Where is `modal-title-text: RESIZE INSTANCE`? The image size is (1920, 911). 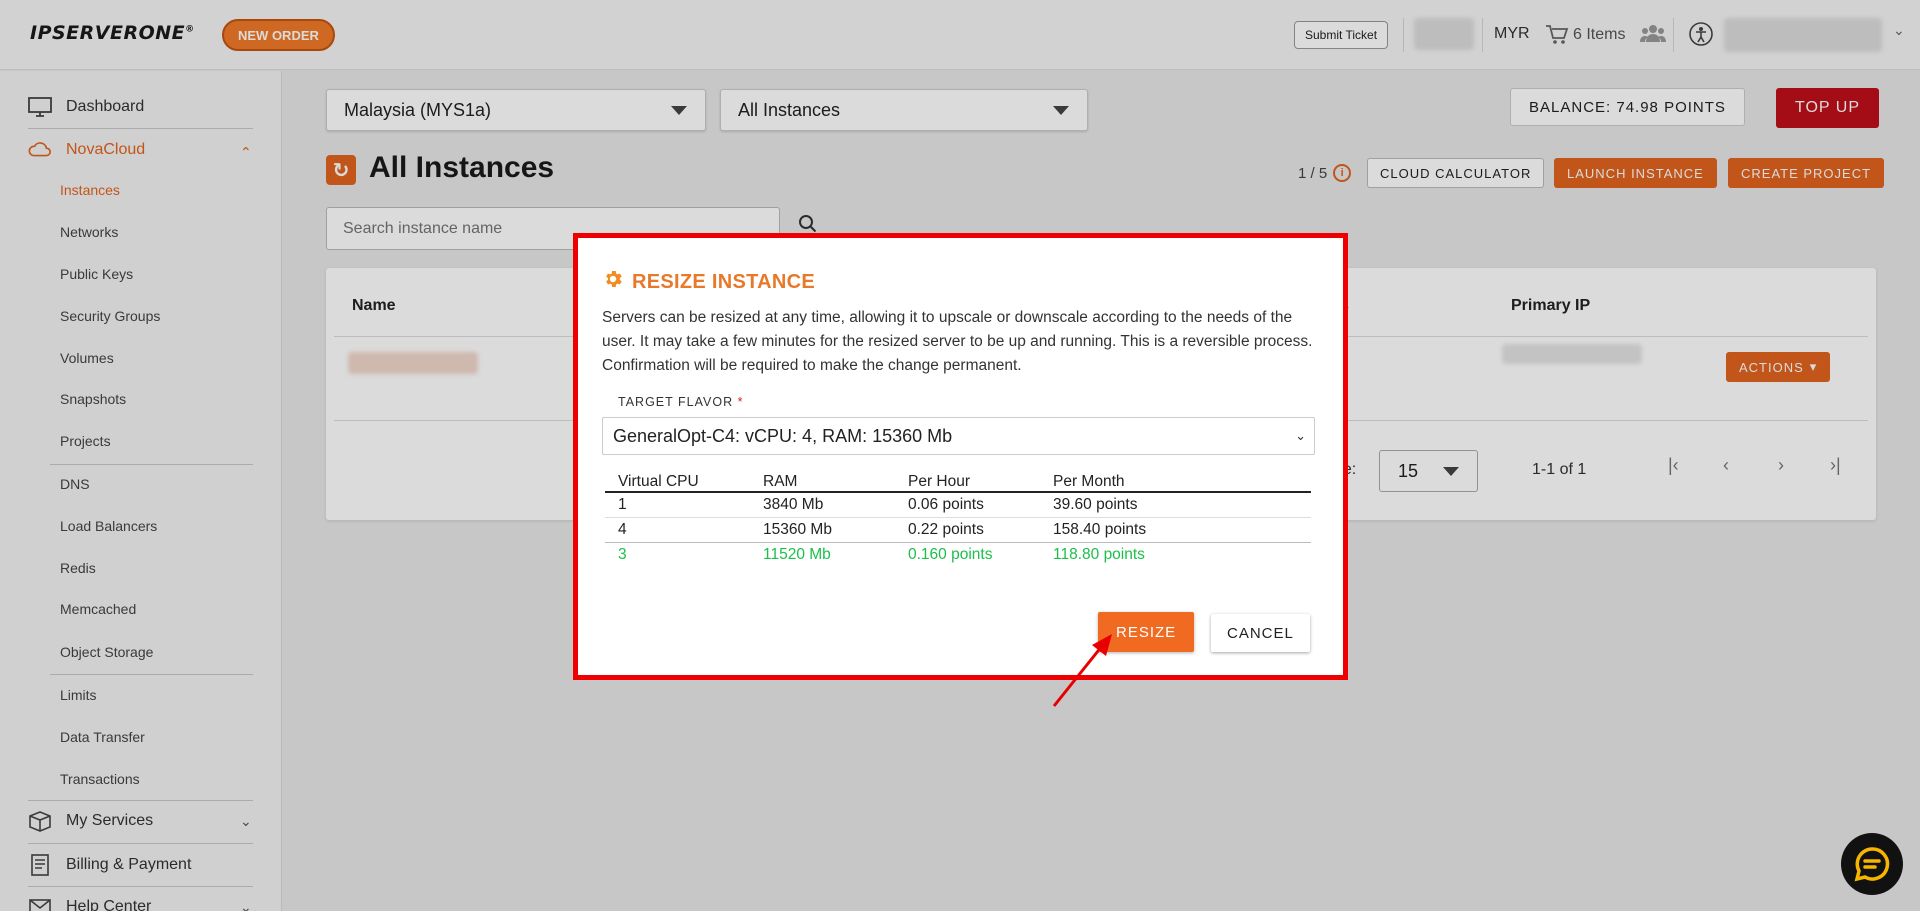 modal-title-text: RESIZE INSTANCE is located at coordinates (724, 281).